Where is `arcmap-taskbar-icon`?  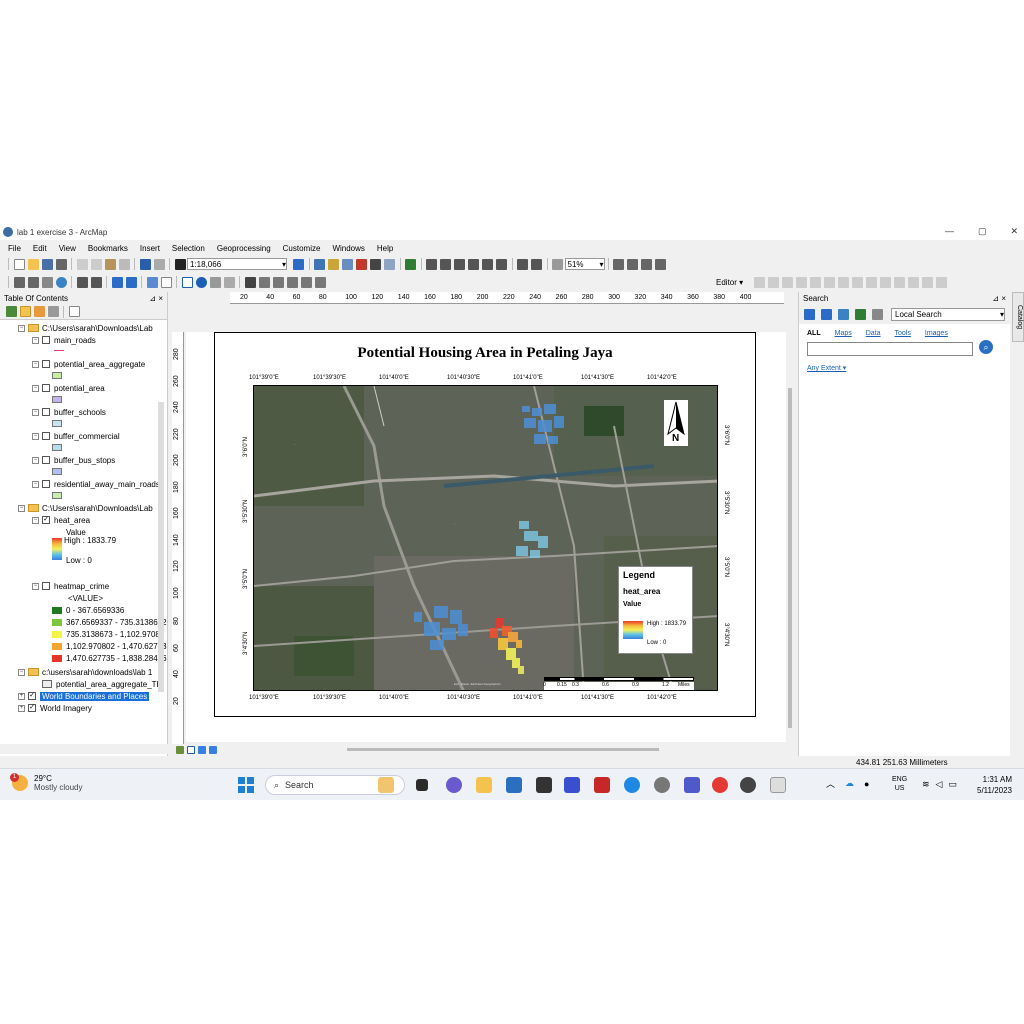 arcmap-taskbar-icon is located at coordinates (778, 785).